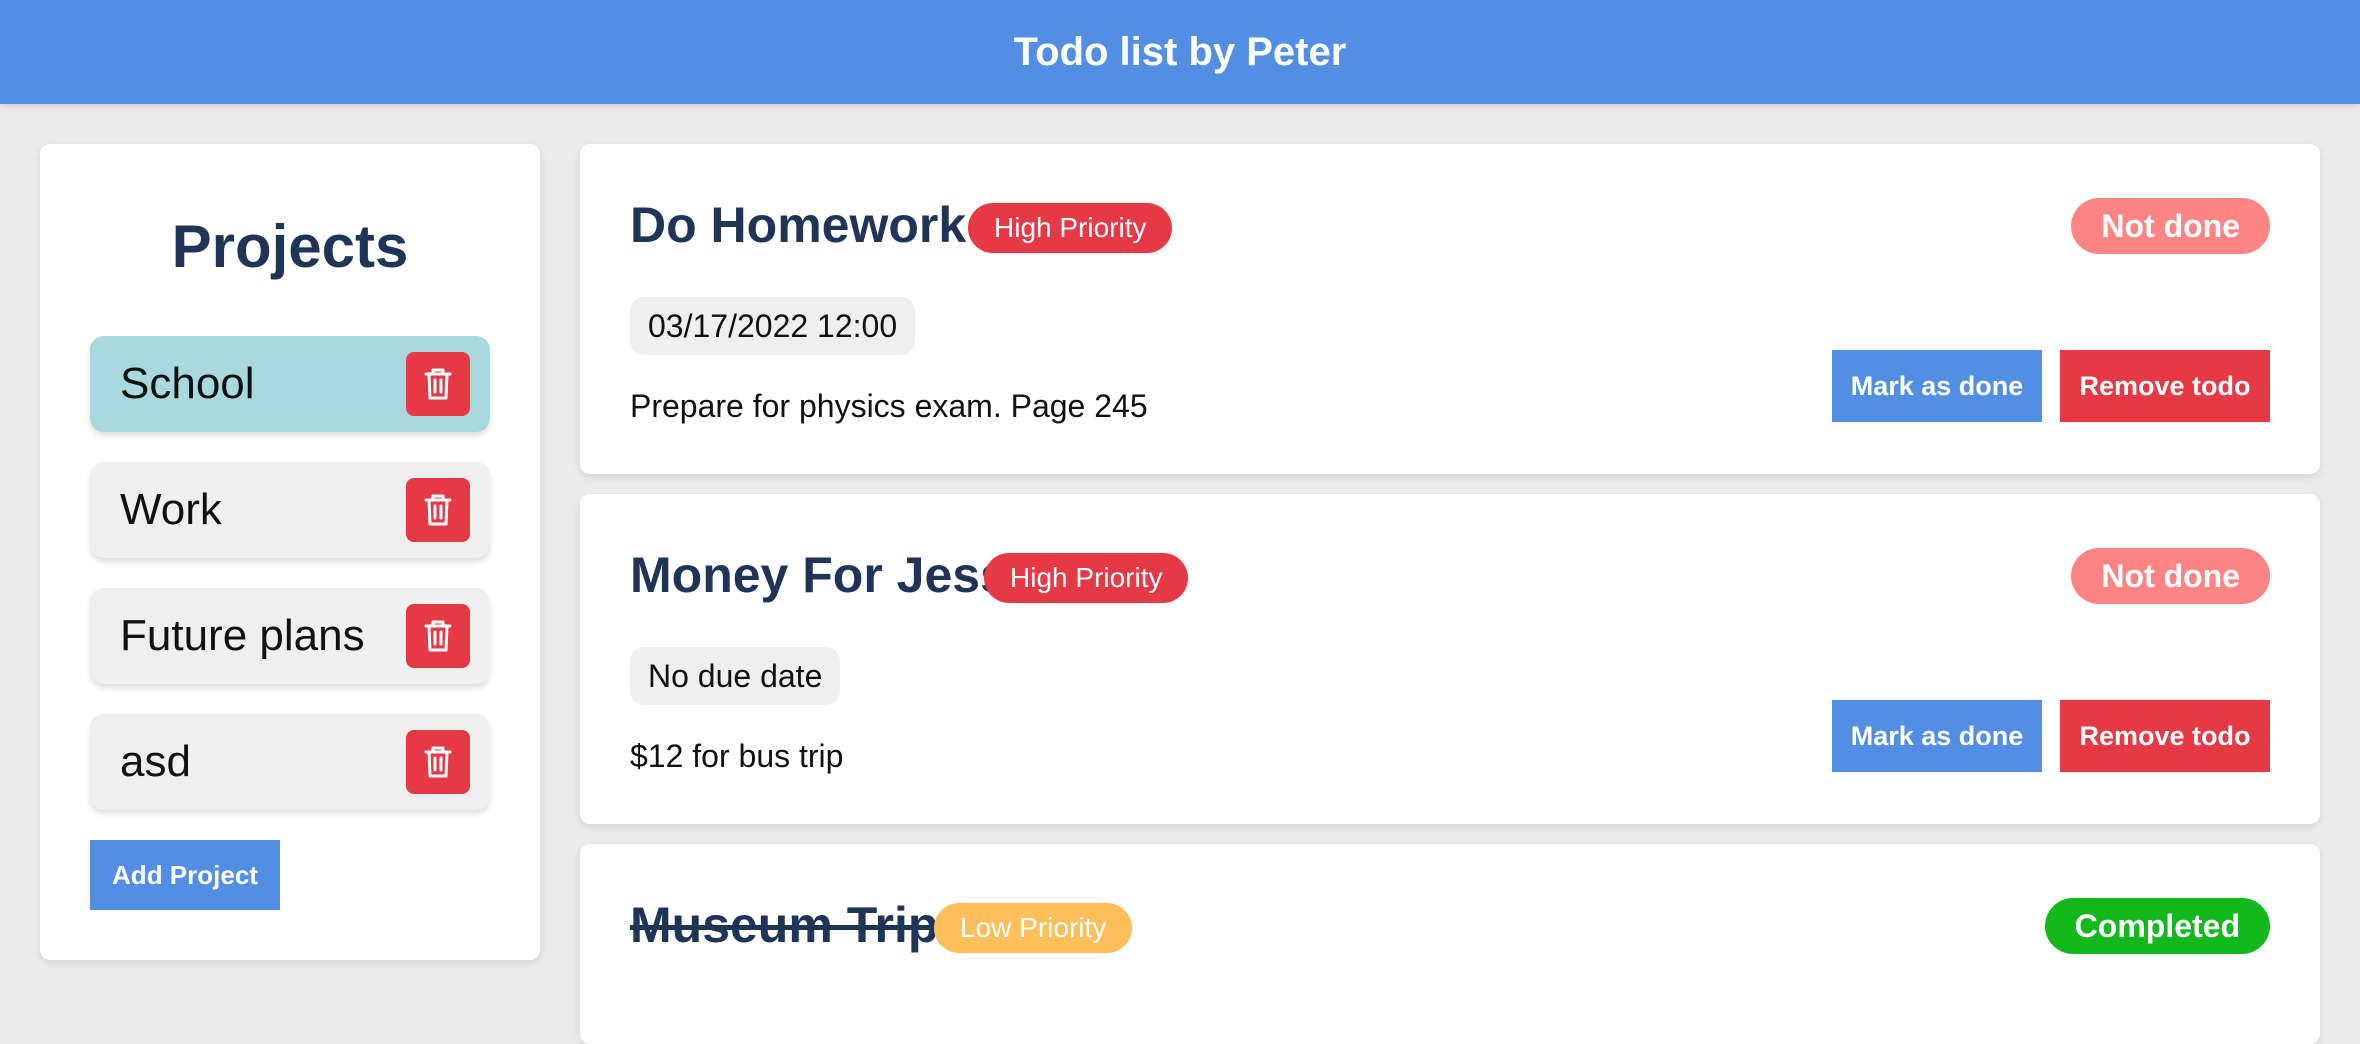 Image resolution: width=2360 pixels, height=1044 pixels. Describe the element at coordinates (819, 575) in the screenshot. I see `todo-title: Money For Jess` at that location.